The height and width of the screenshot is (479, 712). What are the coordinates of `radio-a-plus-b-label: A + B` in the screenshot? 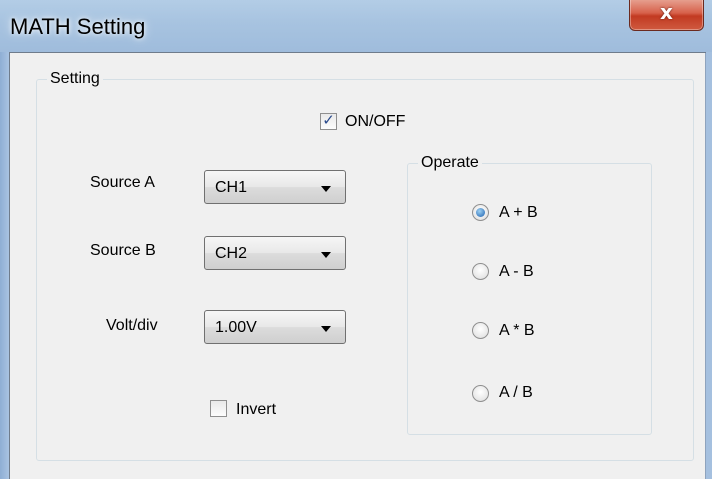 It's located at (518, 213).